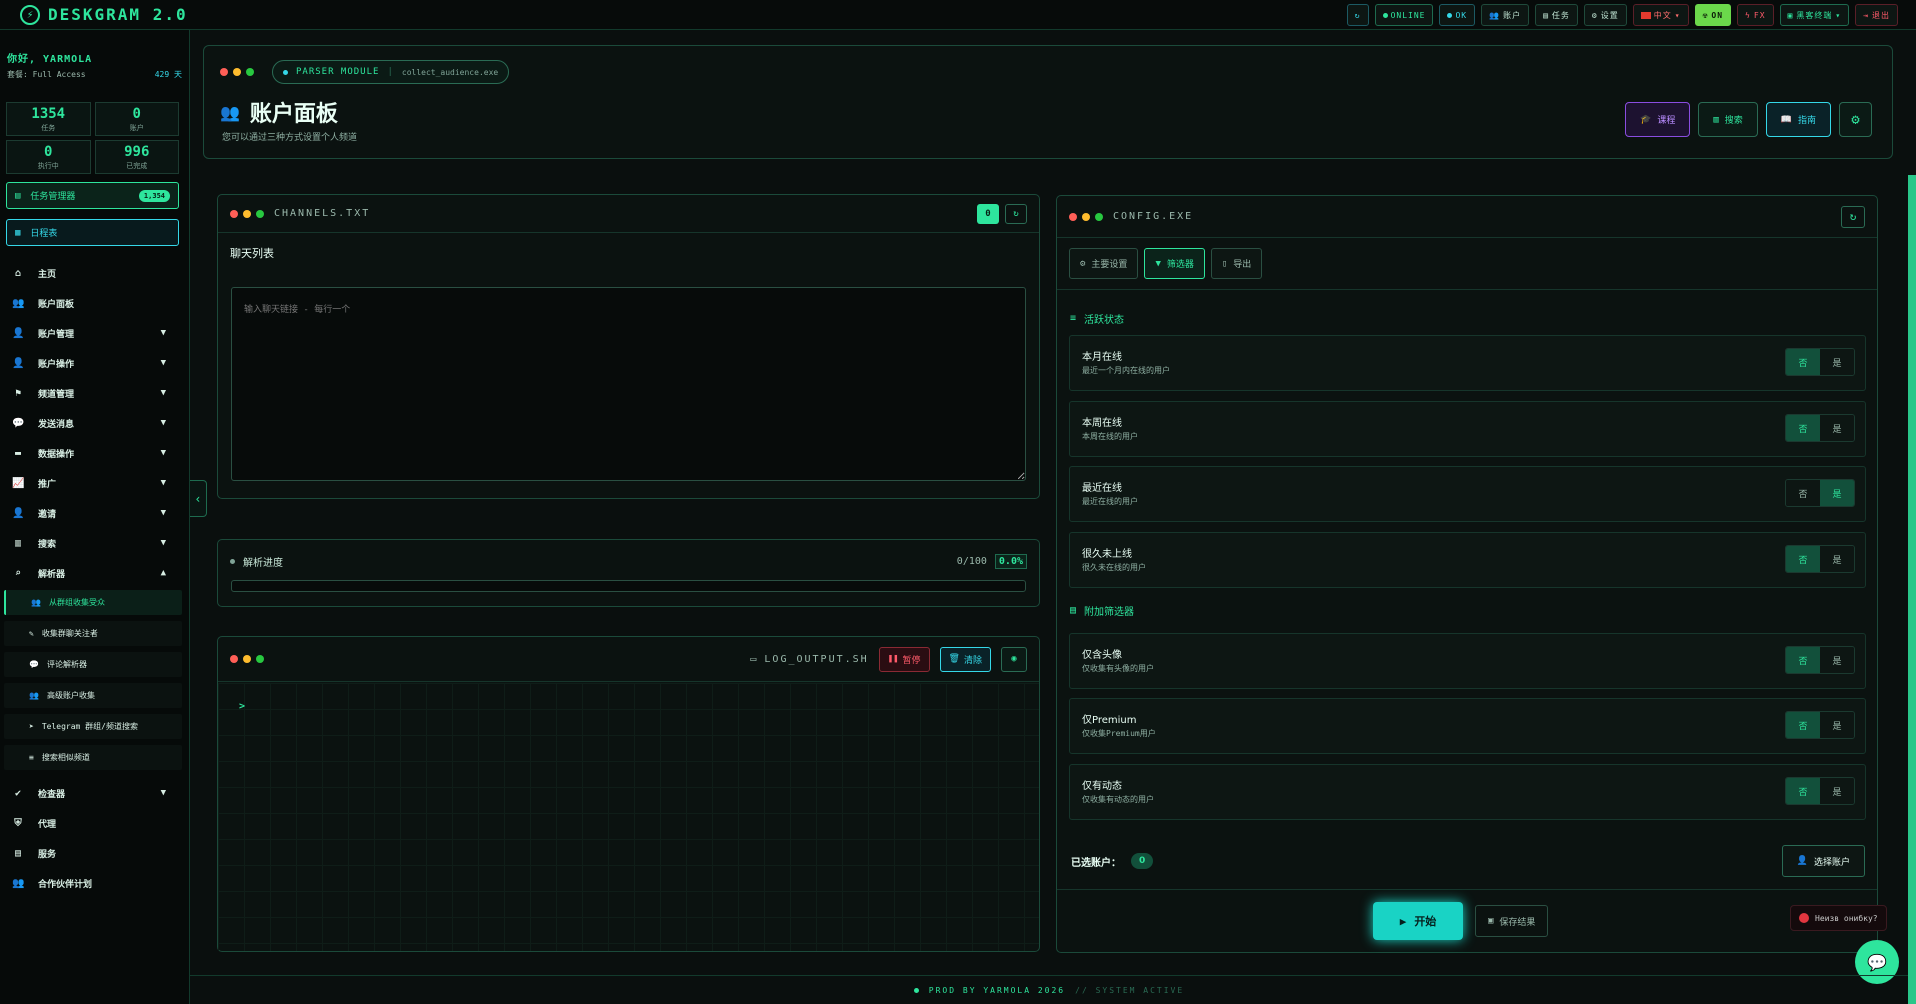  I want to click on sub-item-collect-followers: ✎ 收集群聊关注者, so click(93, 633).